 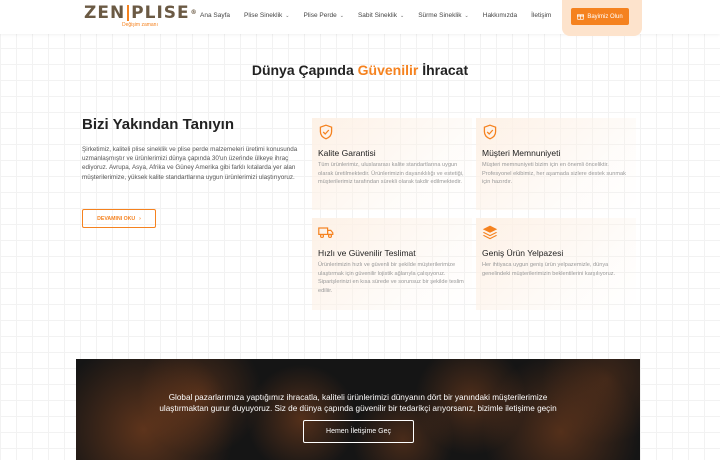 What do you see at coordinates (160, 13) in the screenshot?
I see `logo-right: PLISE` at bounding box center [160, 13].